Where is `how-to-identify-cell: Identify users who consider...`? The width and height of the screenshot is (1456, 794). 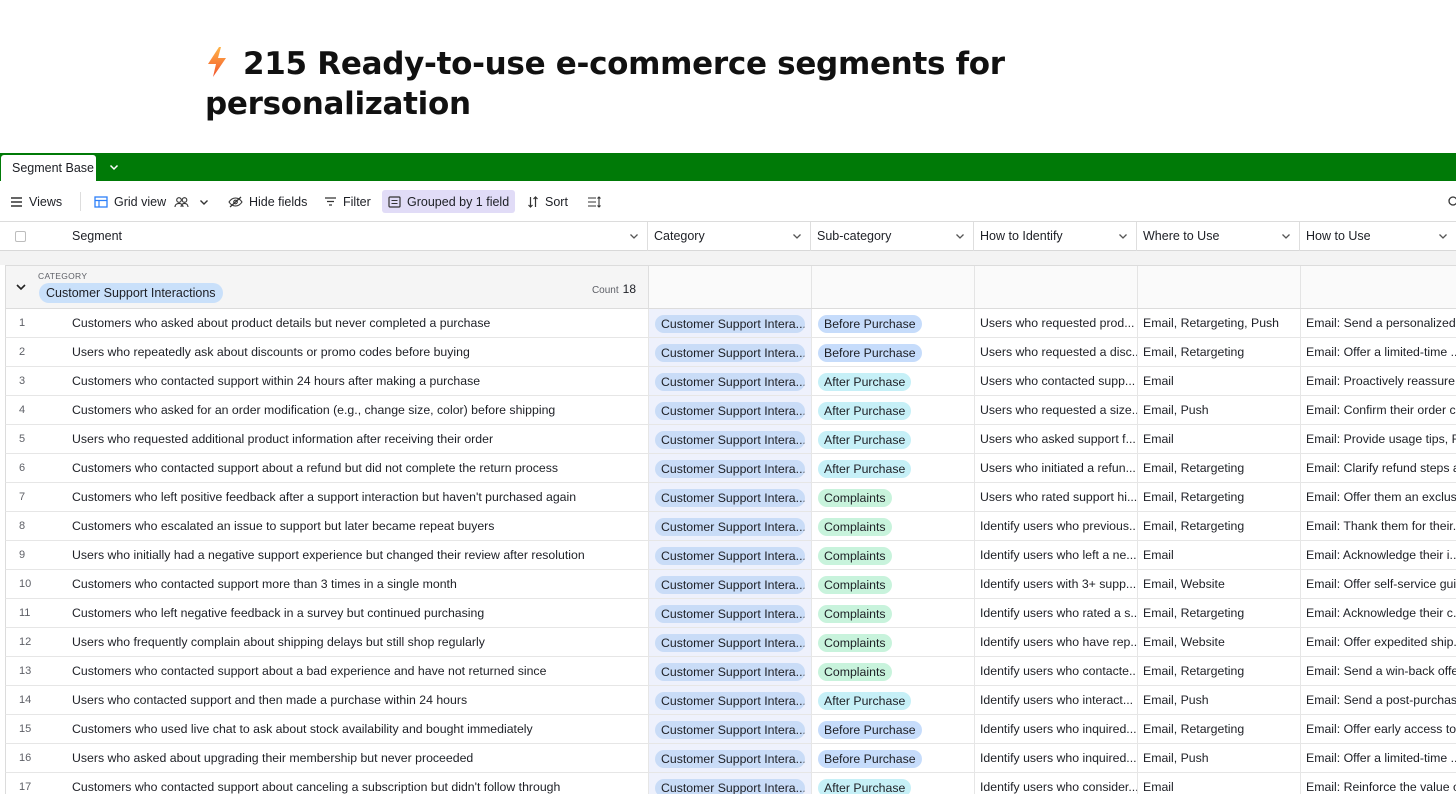
how-to-identify-cell: Identify users who consider... is located at coordinates (1056, 783).